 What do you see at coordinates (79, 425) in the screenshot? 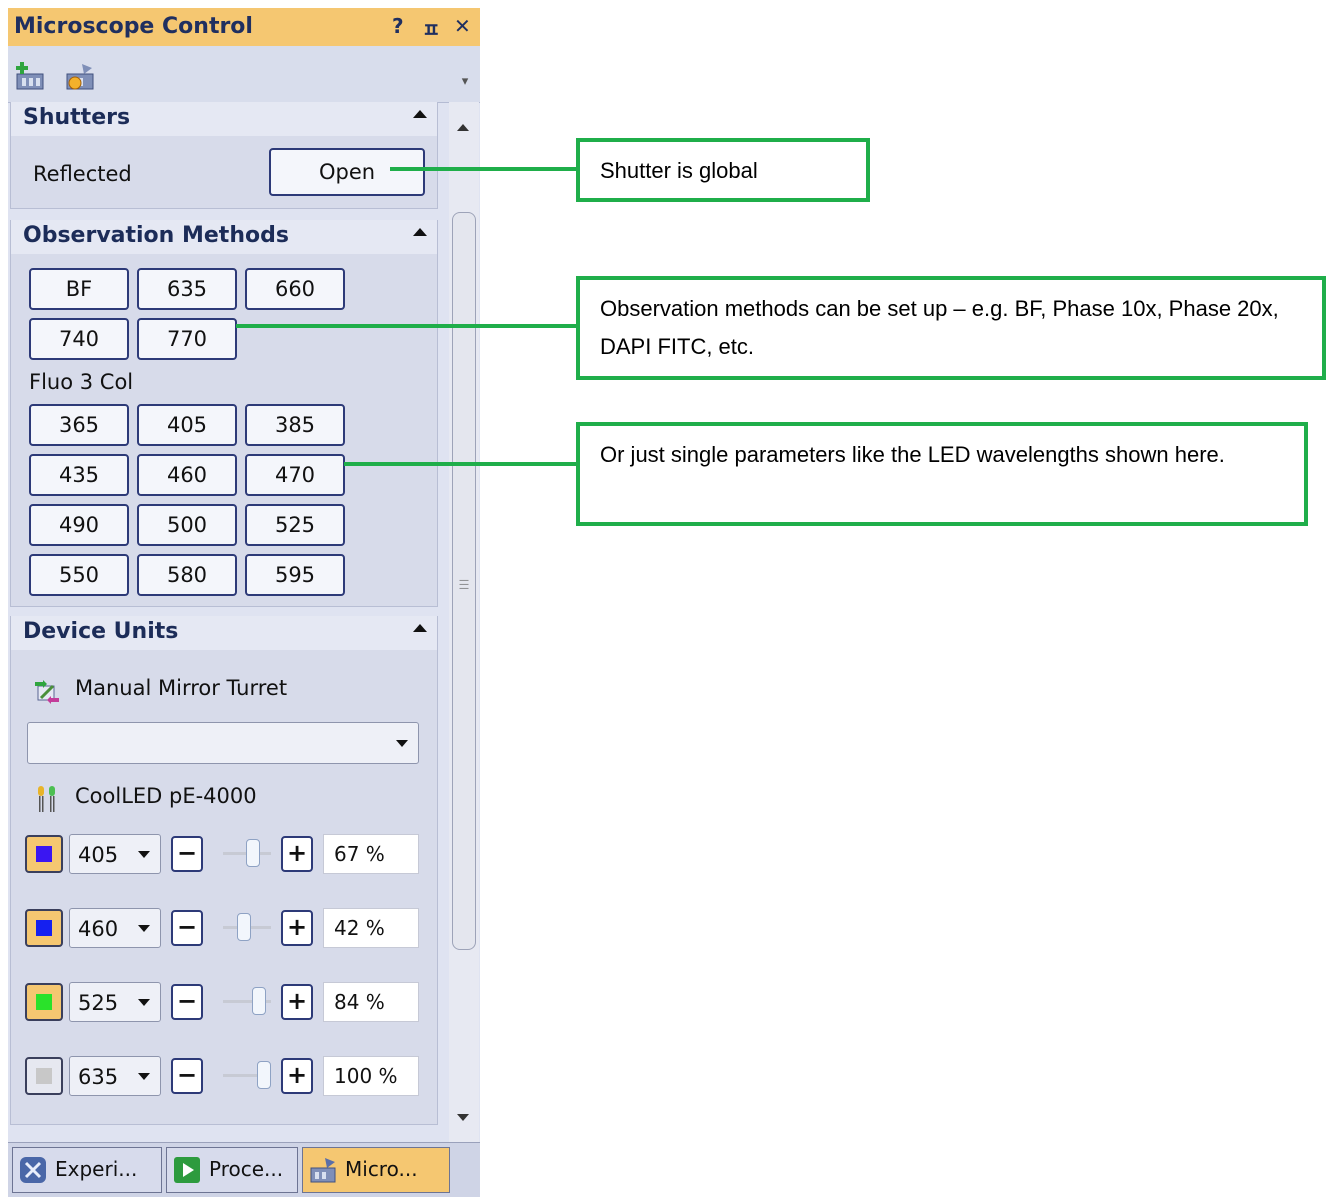
I see `method-button-365: 365` at bounding box center [79, 425].